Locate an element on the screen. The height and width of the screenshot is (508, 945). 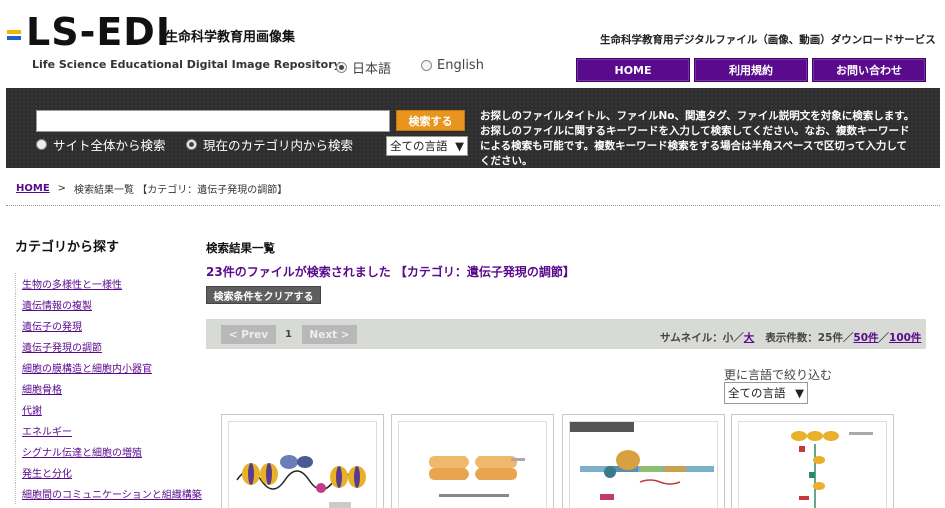
category-link: 細胞間のコミュニケーションと組織構築 is located at coordinates (112, 493).